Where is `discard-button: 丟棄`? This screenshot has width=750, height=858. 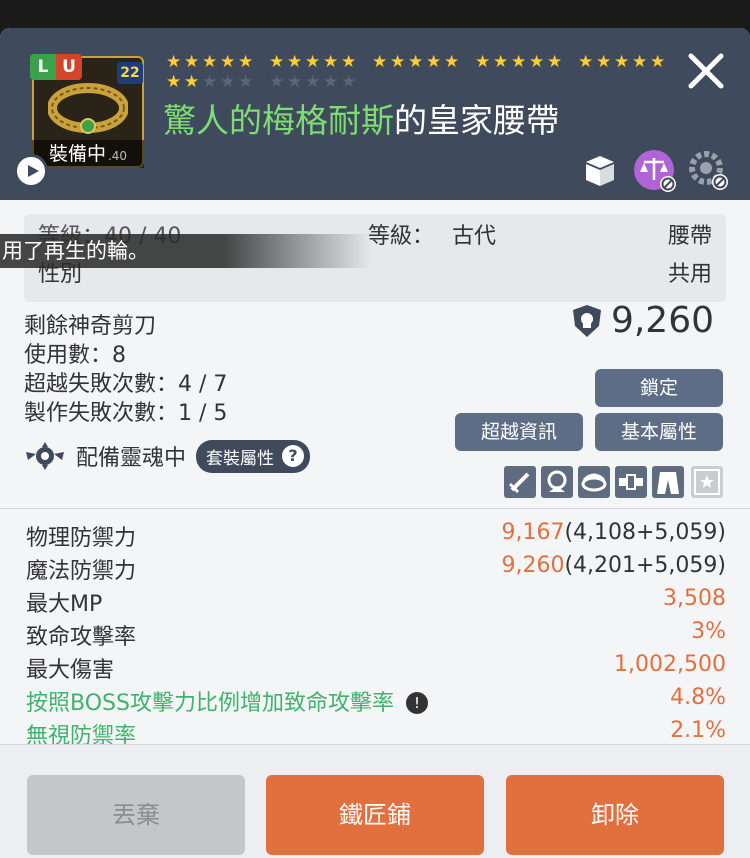
discard-button: 丟棄 is located at coordinates (136, 815).